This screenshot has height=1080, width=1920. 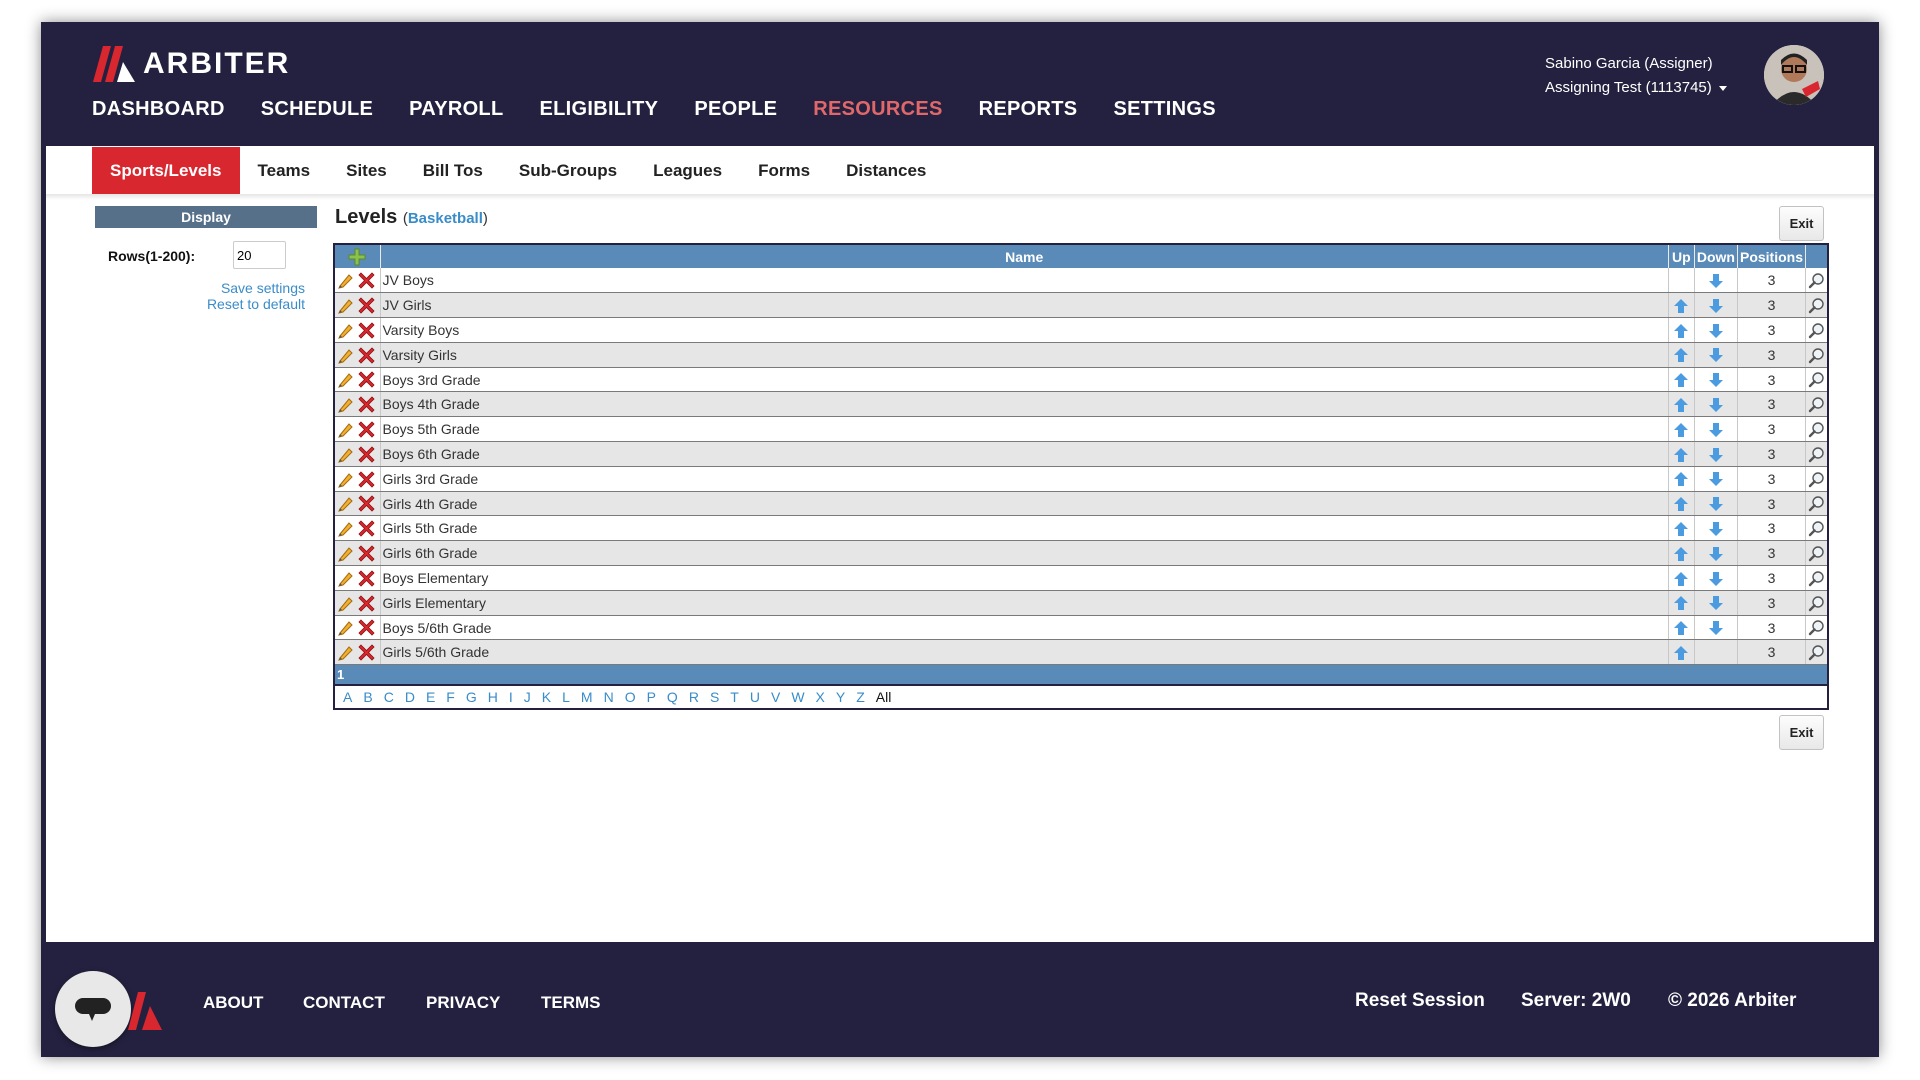 What do you see at coordinates (263, 288) in the screenshot?
I see `save-settings-link: Save settings` at bounding box center [263, 288].